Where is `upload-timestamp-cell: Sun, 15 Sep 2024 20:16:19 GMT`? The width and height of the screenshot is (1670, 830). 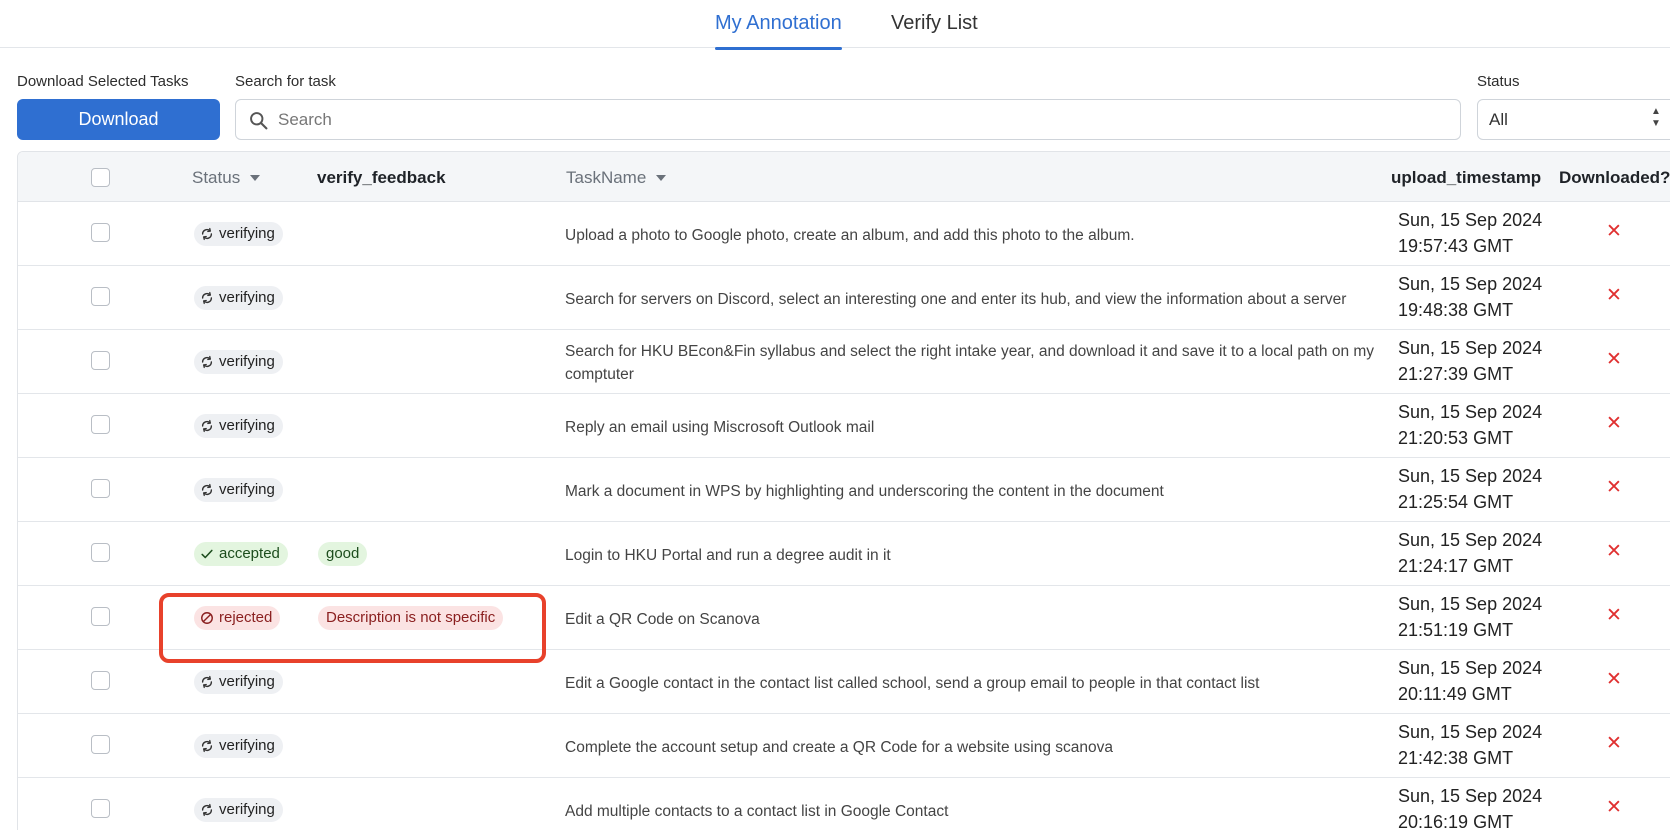 upload-timestamp-cell: Sun, 15 Sep 2024 20:16:19 GMT is located at coordinates (1470, 806).